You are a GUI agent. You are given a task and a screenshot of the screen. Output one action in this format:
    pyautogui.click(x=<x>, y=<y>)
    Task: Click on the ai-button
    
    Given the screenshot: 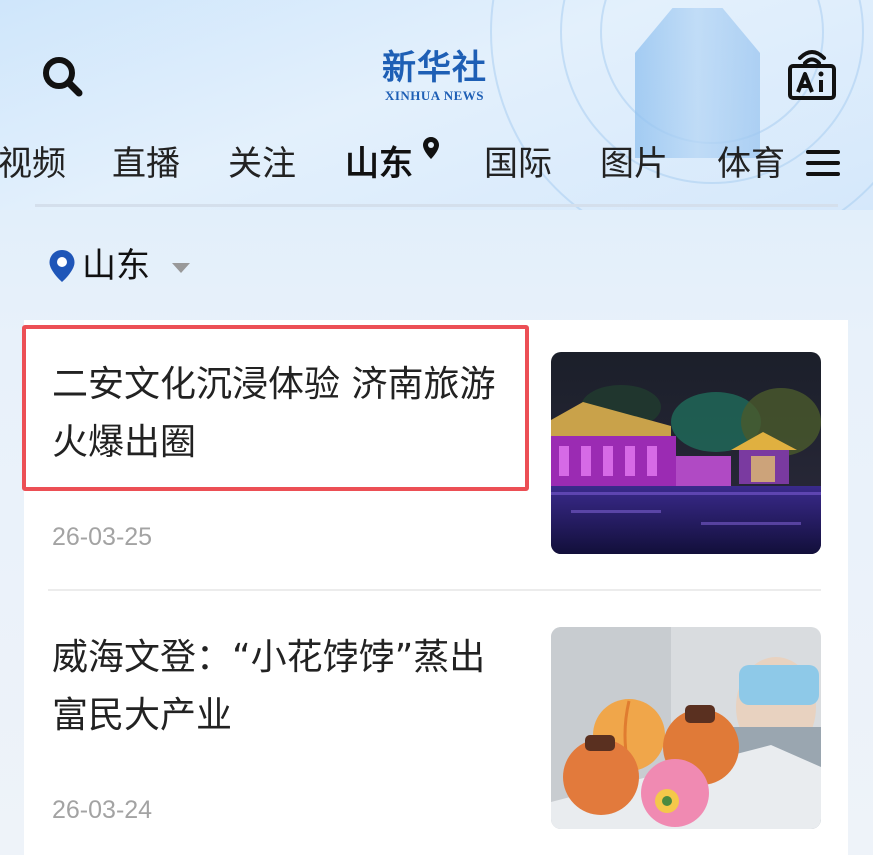 What is the action you would take?
    pyautogui.click(x=812, y=73)
    